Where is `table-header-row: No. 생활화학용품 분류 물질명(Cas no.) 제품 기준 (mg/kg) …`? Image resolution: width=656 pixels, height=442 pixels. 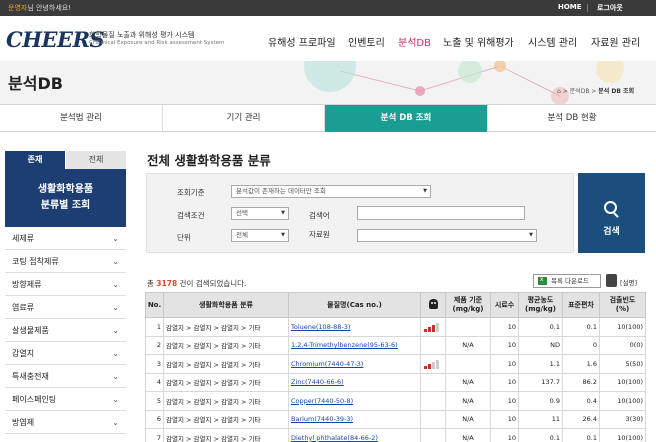
table-header-row: No. 생활화학용품 분류 물질명(Cas no.) 제품 기준 (mg/kg) … is located at coordinates (395, 305).